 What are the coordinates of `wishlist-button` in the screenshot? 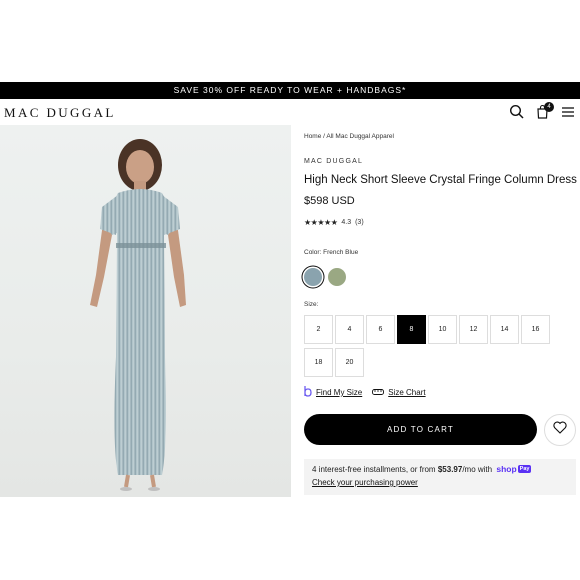 It's located at (560, 430).